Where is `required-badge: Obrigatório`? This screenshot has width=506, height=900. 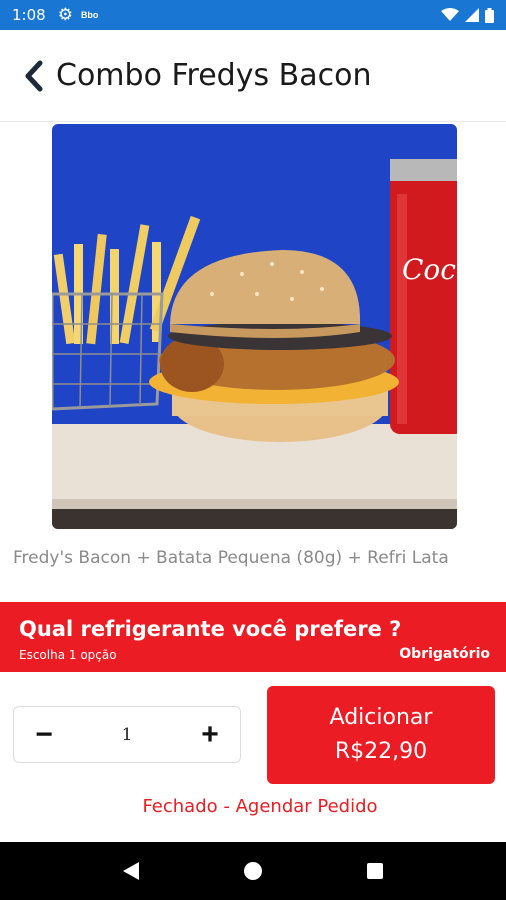 required-badge: Obrigatório is located at coordinates (444, 654).